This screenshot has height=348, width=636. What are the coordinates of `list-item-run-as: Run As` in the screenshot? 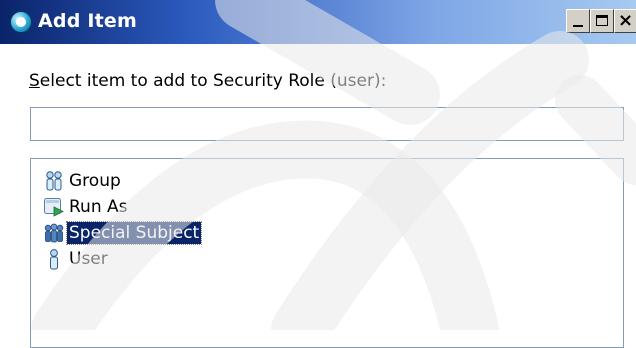 It's located at (86, 207).